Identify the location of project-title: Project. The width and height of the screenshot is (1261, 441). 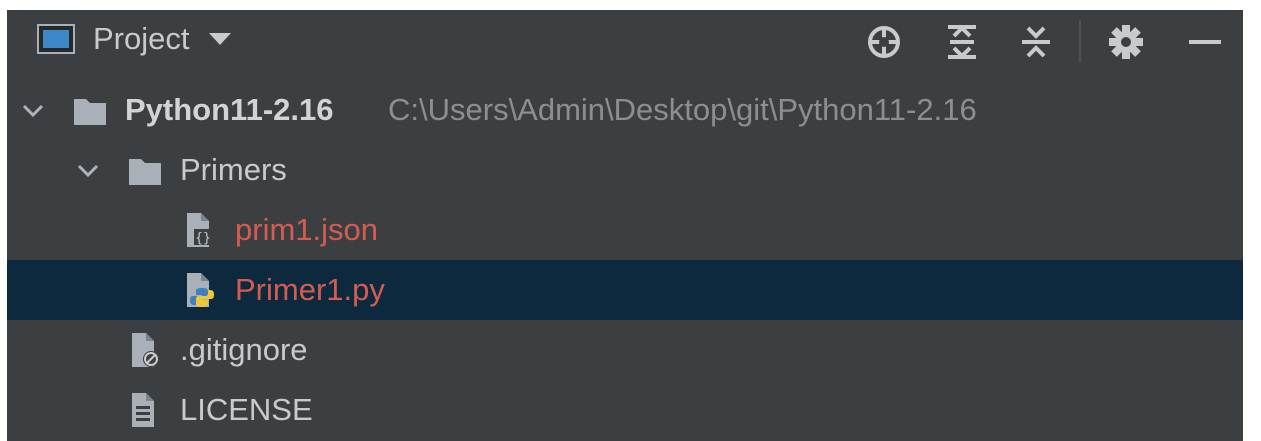
(141, 38).